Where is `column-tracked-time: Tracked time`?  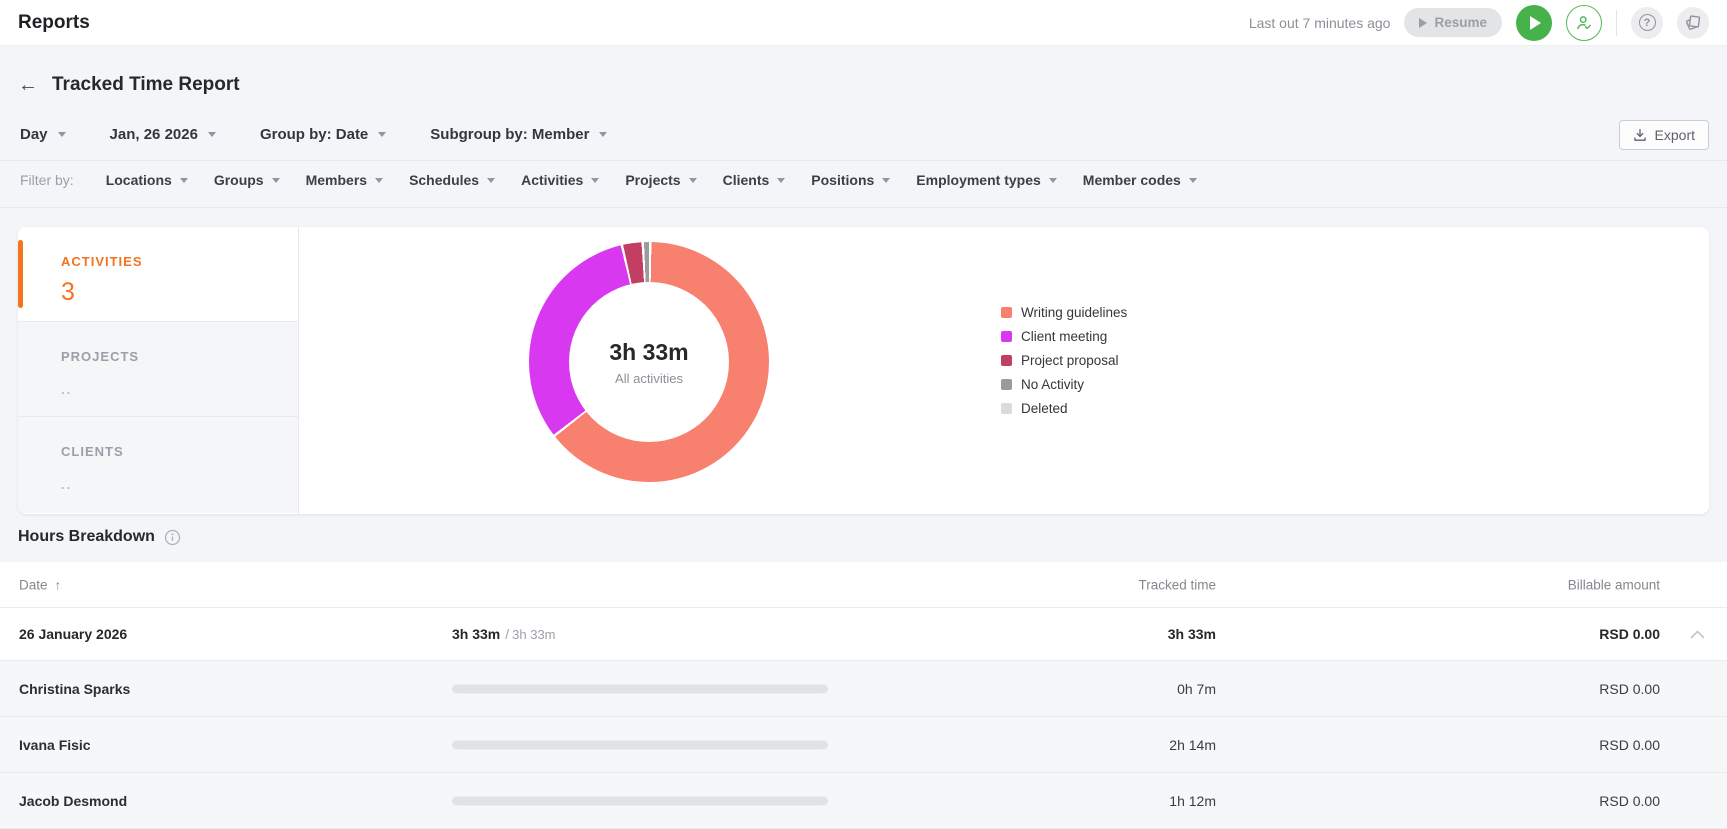 column-tracked-time: Tracked time is located at coordinates (1177, 584).